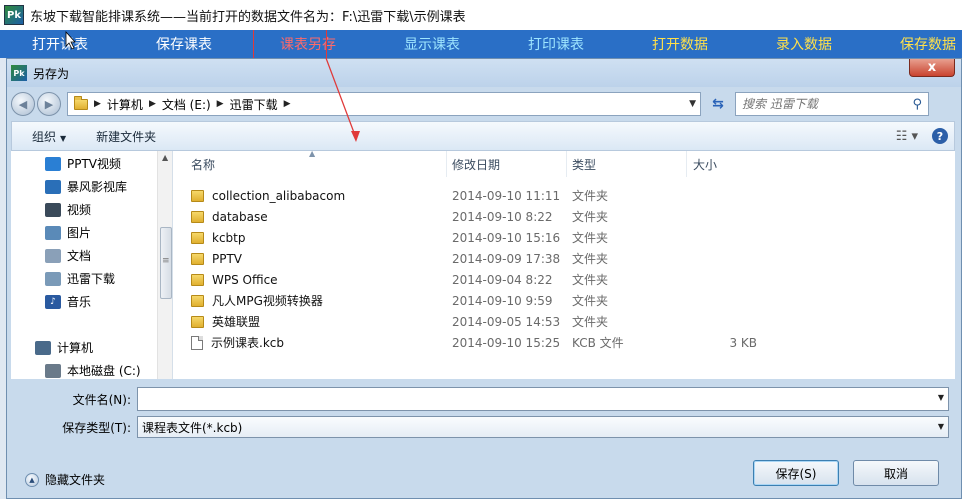 The width and height of the screenshot is (962, 499). What do you see at coordinates (53, 209) in the screenshot?
I see `video-icon` at bounding box center [53, 209].